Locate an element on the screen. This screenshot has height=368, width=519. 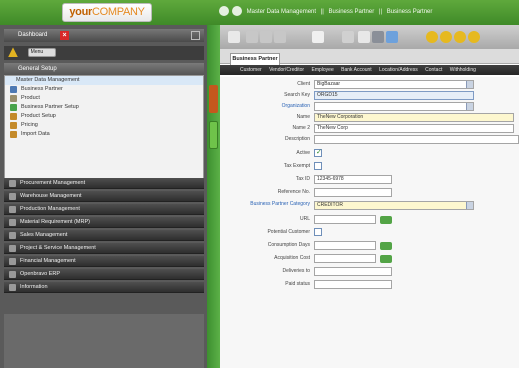
sidebar-item-product-setup: Product Setup is located at coordinates (104, 116).